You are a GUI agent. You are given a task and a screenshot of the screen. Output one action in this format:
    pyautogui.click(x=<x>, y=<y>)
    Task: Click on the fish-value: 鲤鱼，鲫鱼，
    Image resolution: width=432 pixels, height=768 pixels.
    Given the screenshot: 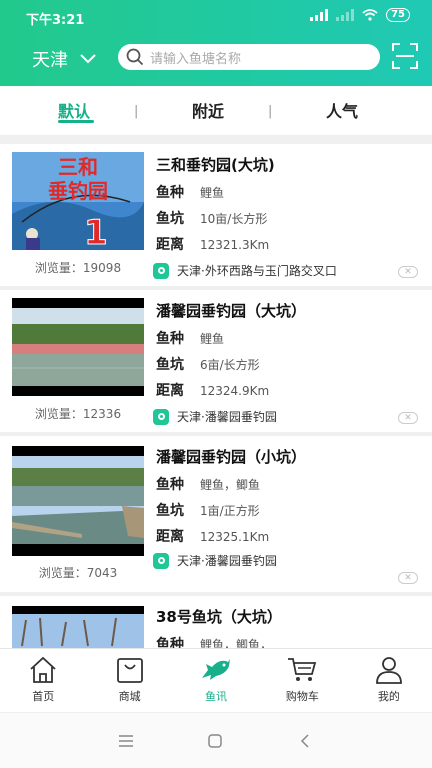 What is the action you would take?
    pyautogui.click(x=236, y=643)
    